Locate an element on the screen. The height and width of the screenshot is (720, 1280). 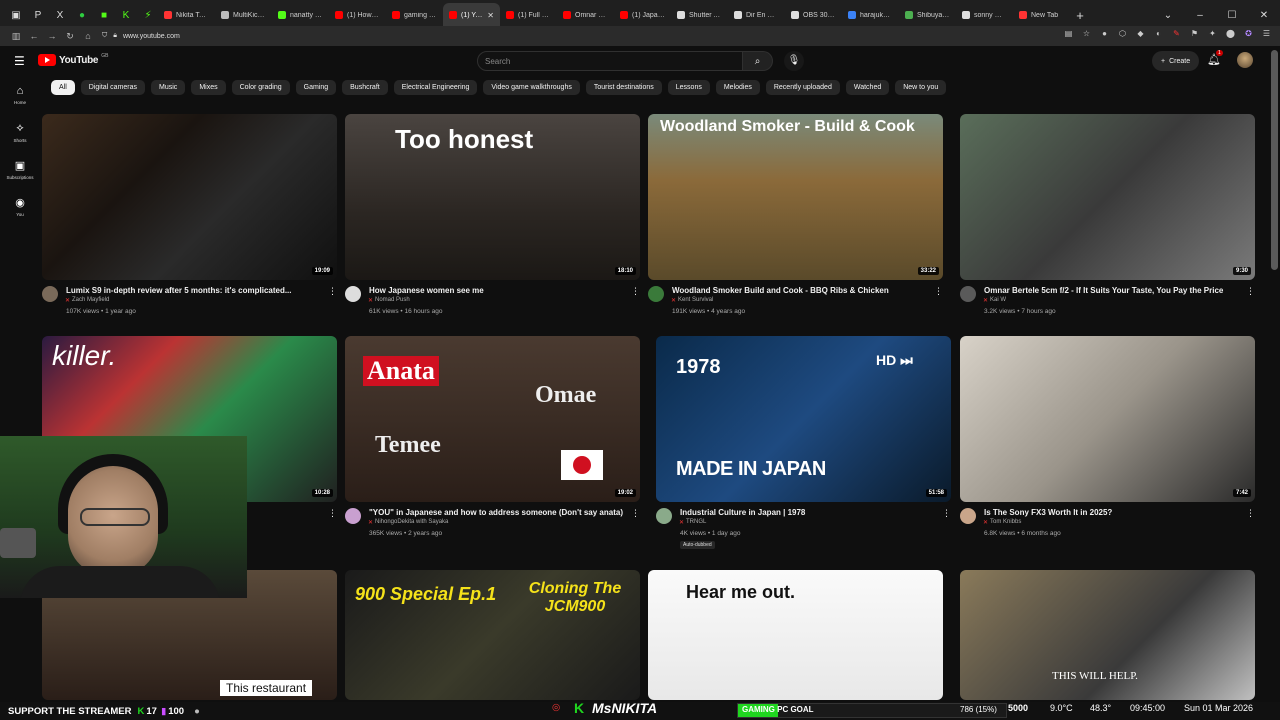
video-thumbnail: Woodland Smoker - Build & Cook 33:22 is located at coordinates (795, 197).